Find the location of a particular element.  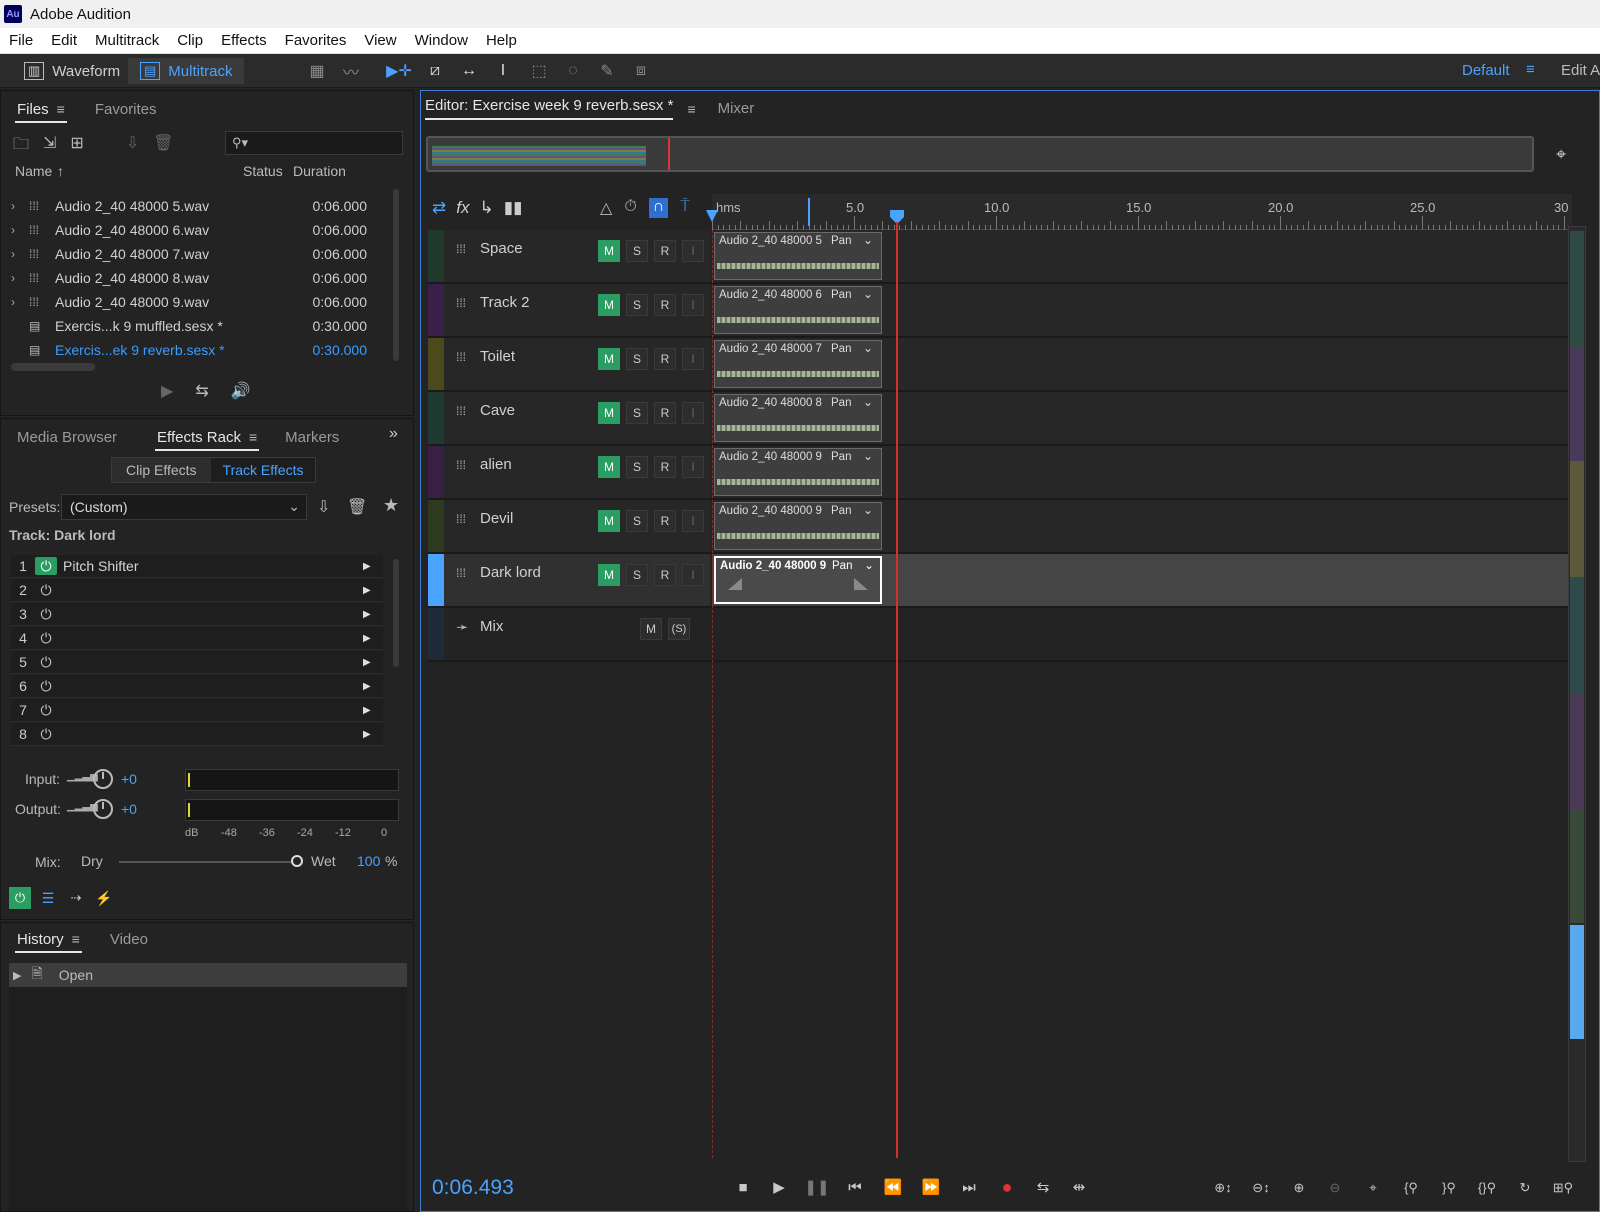

pre-post-fader-icon: ⇢ is located at coordinates (76, 898).